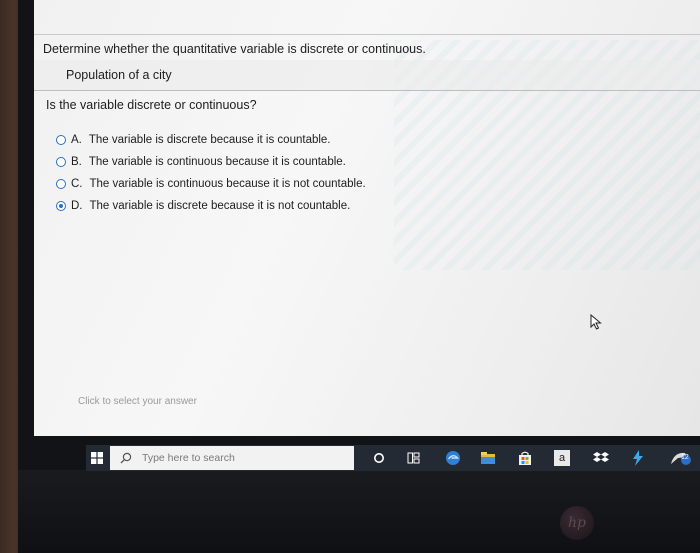 The width and height of the screenshot is (700, 553). I want to click on windows-start-button, so click(97, 458).